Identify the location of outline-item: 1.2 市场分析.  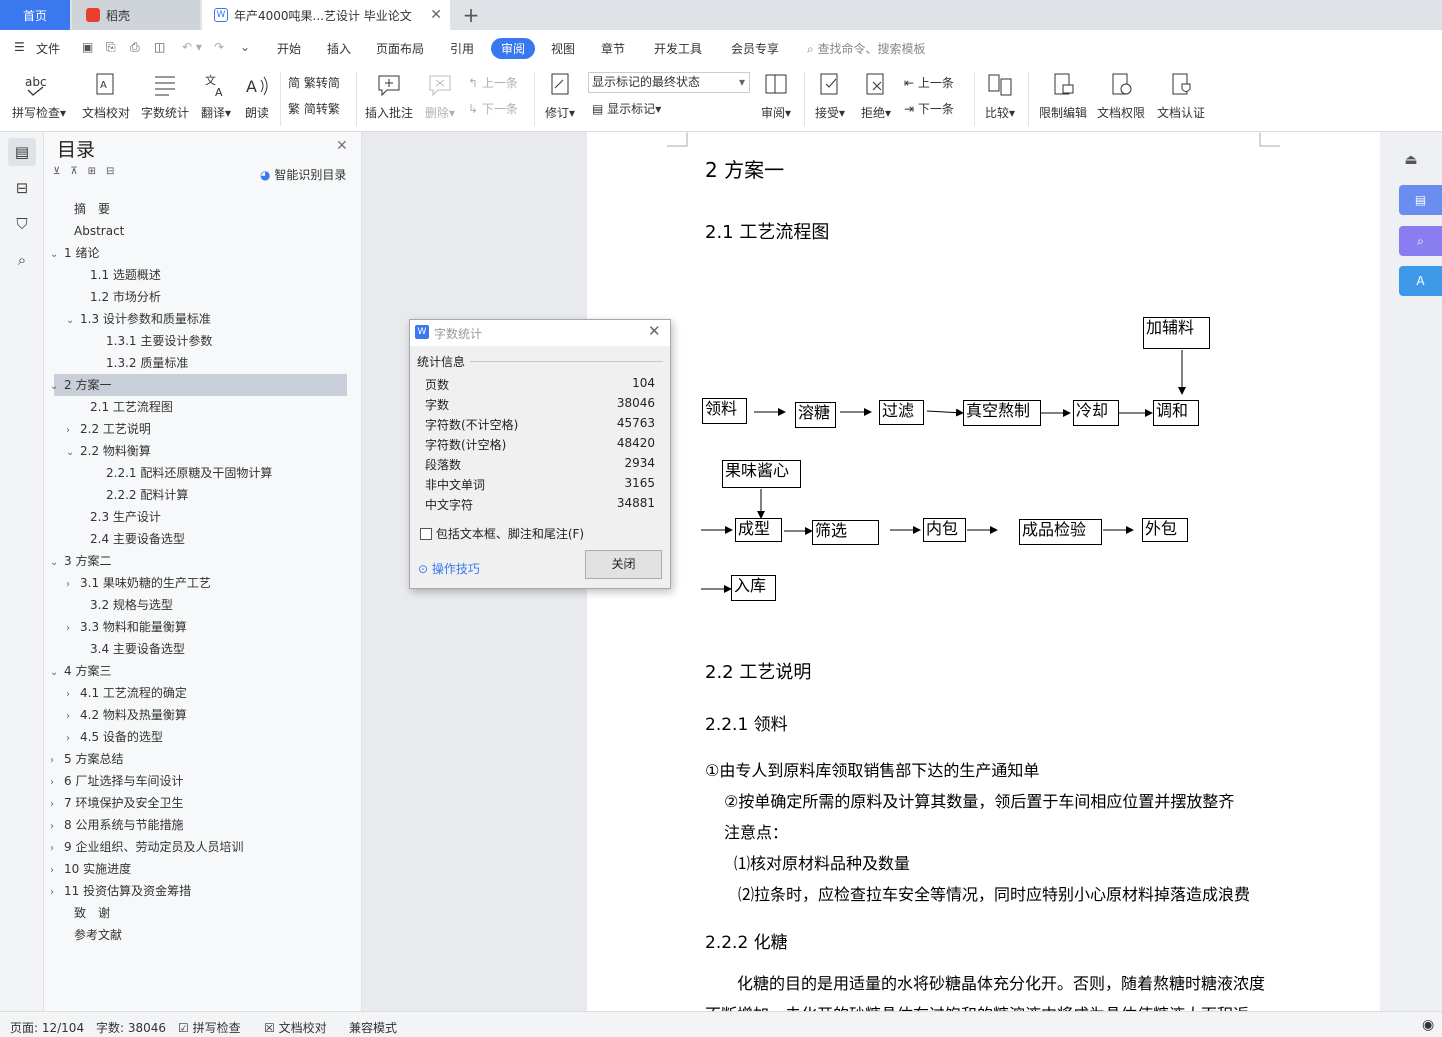
(125, 297).